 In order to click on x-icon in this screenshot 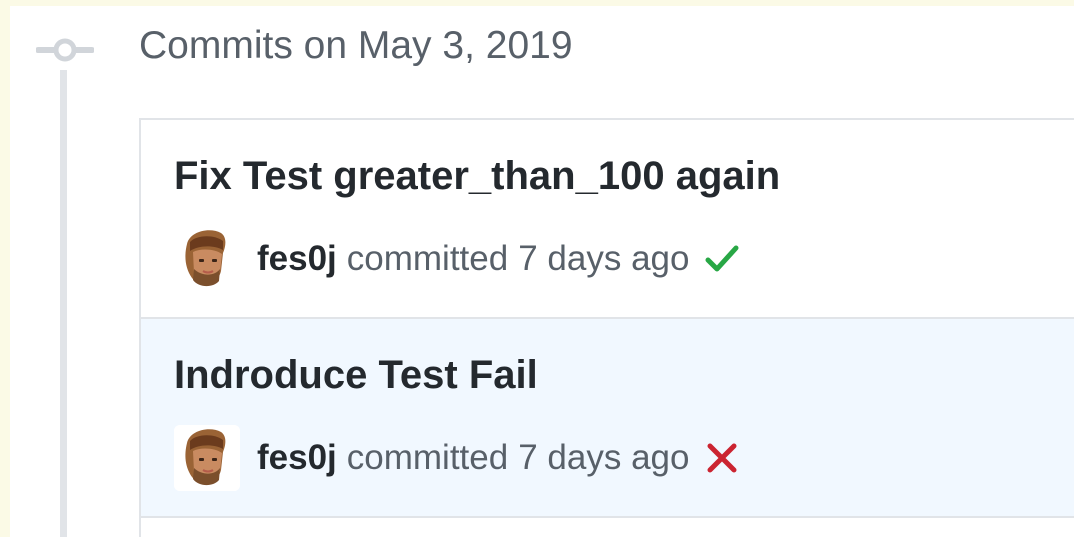, I will do `click(722, 458)`.